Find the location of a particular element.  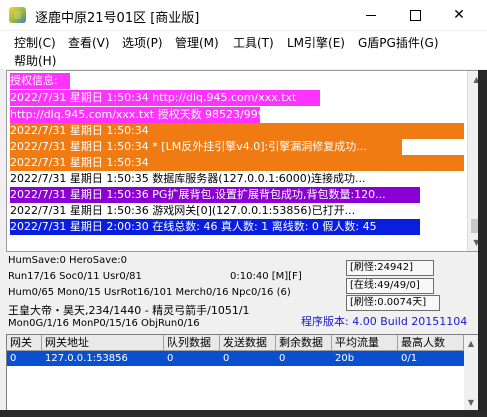

menu-view: 查看(V) is located at coordinates (89, 42).